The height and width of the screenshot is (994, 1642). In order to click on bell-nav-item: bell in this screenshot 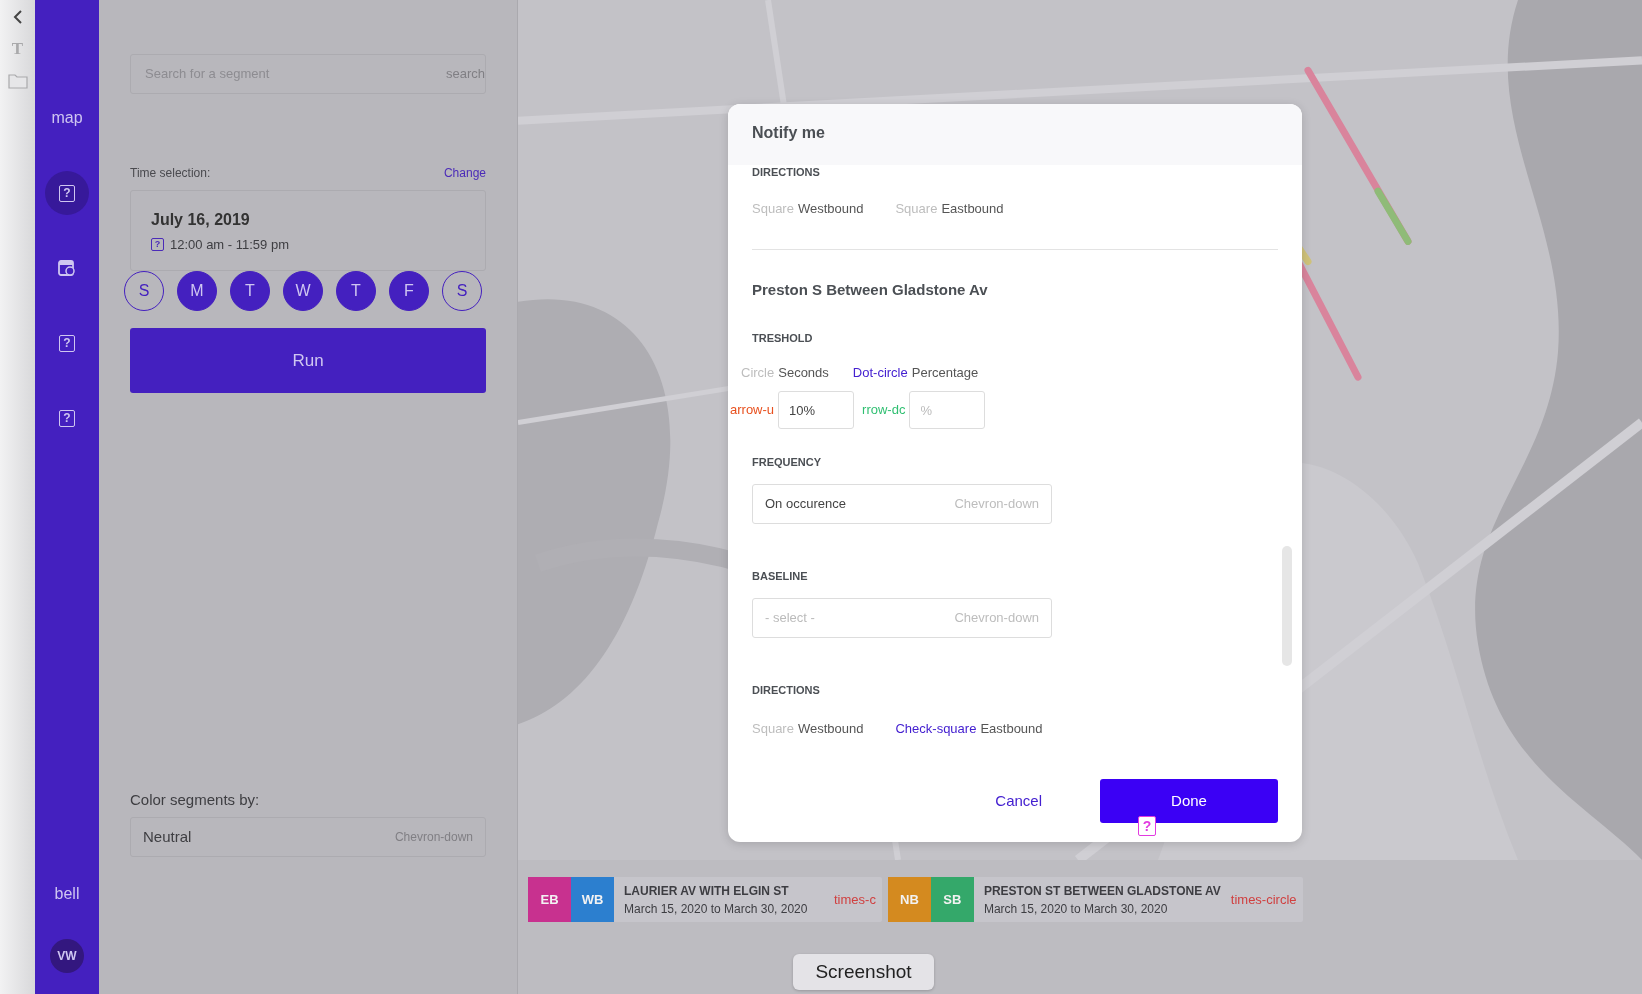, I will do `click(67, 894)`.